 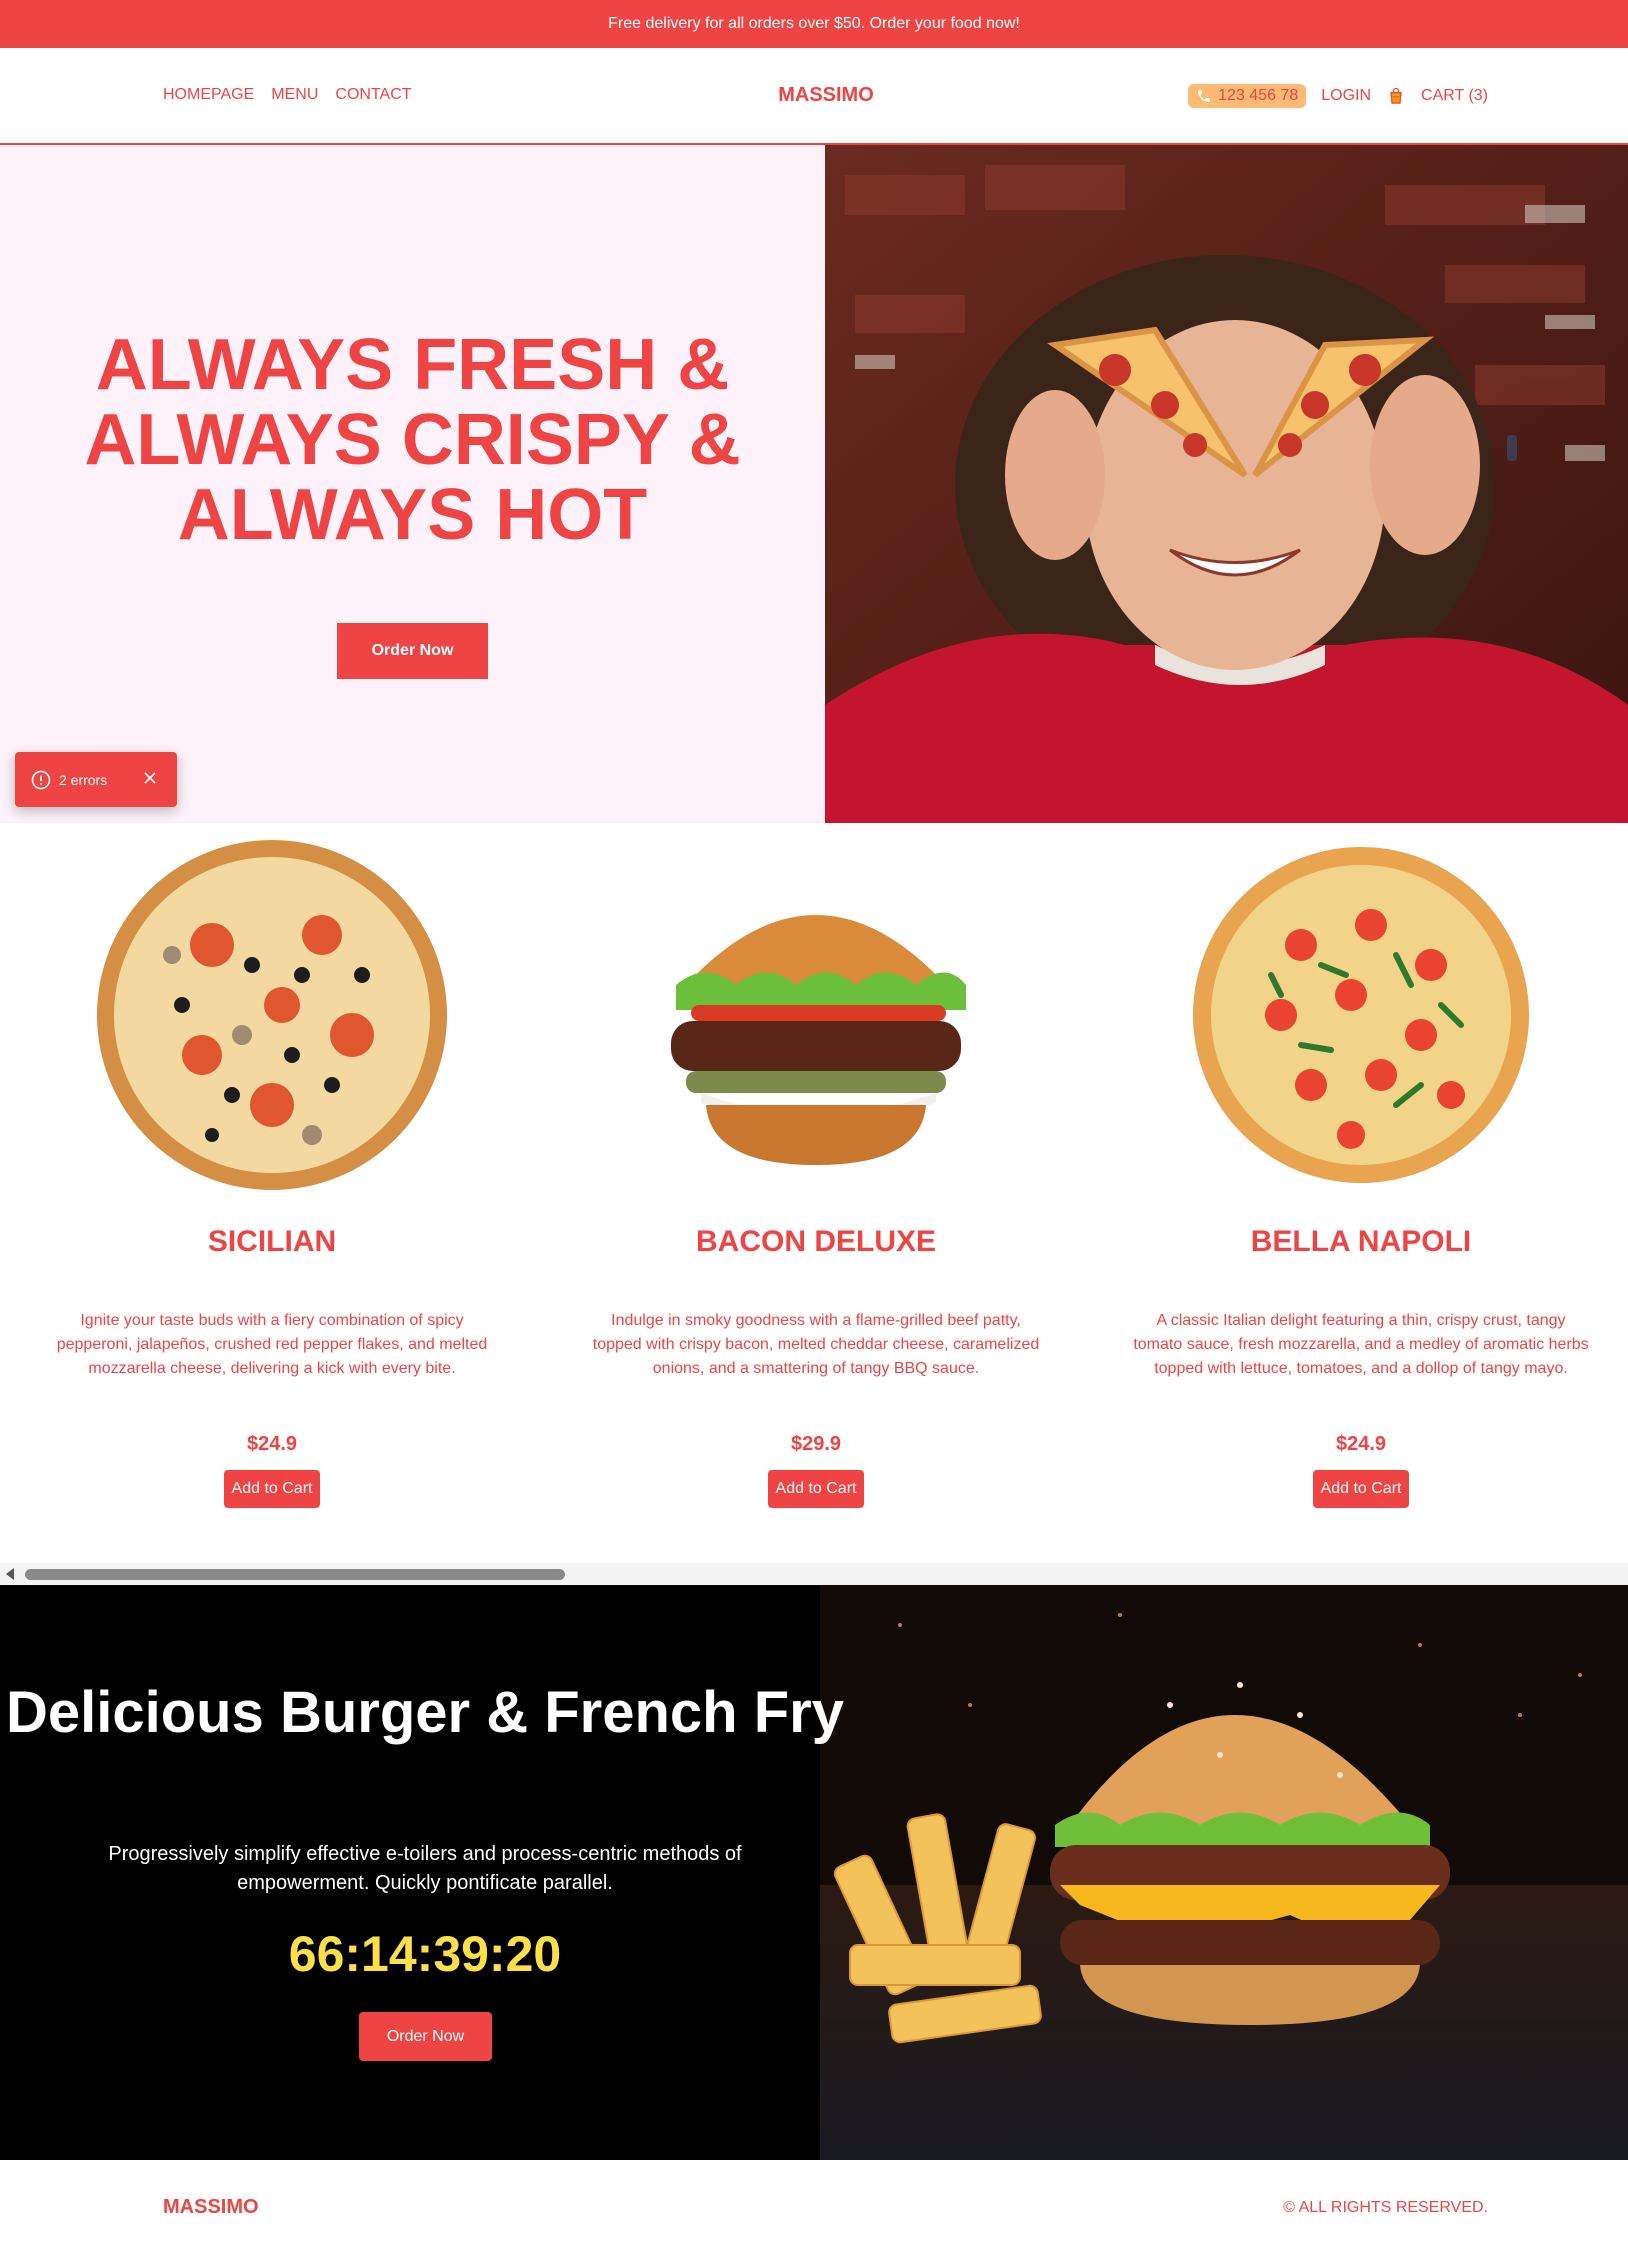 What do you see at coordinates (814, 1574) in the screenshot?
I see `horizontal-scrollbar` at bounding box center [814, 1574].